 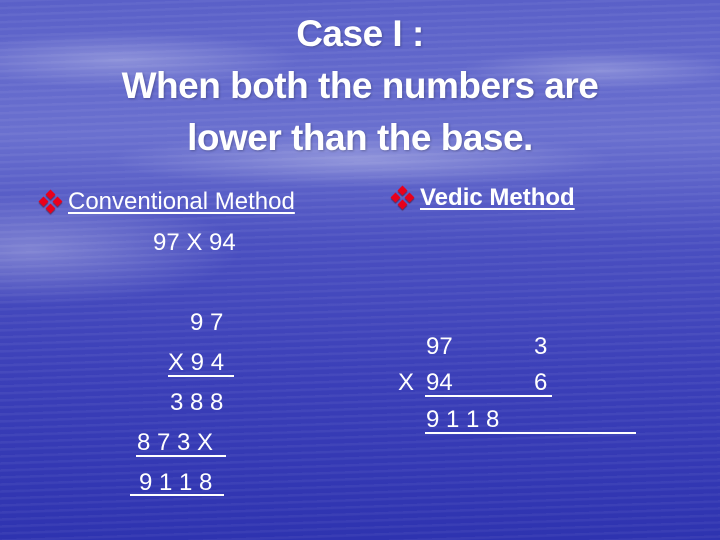 I want to click on conventional-partial-product-2: 8 7 3 X, so click(x=175, y=442).